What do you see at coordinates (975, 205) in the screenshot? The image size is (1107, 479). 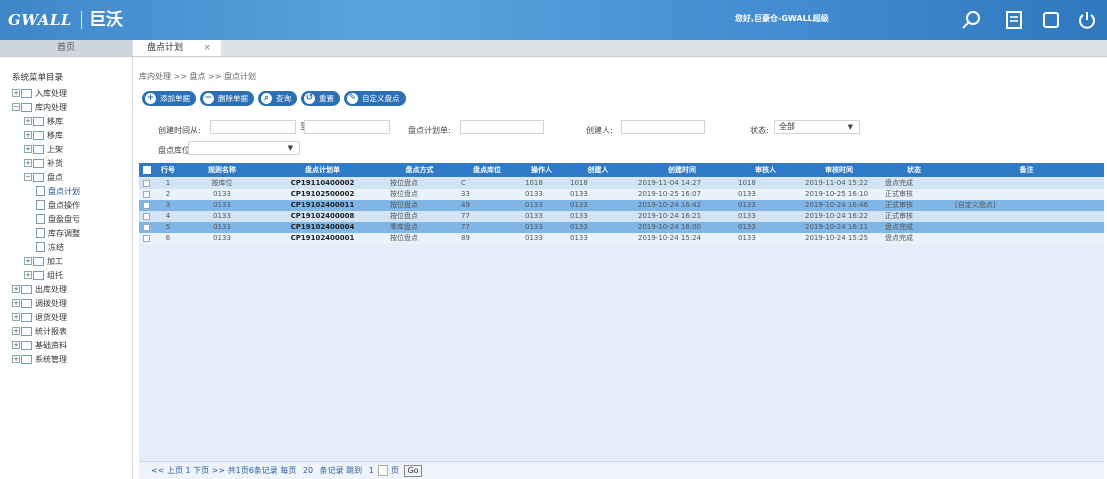 I see `table-cell: [自定义盘点]` at bounding box center [975, 205].